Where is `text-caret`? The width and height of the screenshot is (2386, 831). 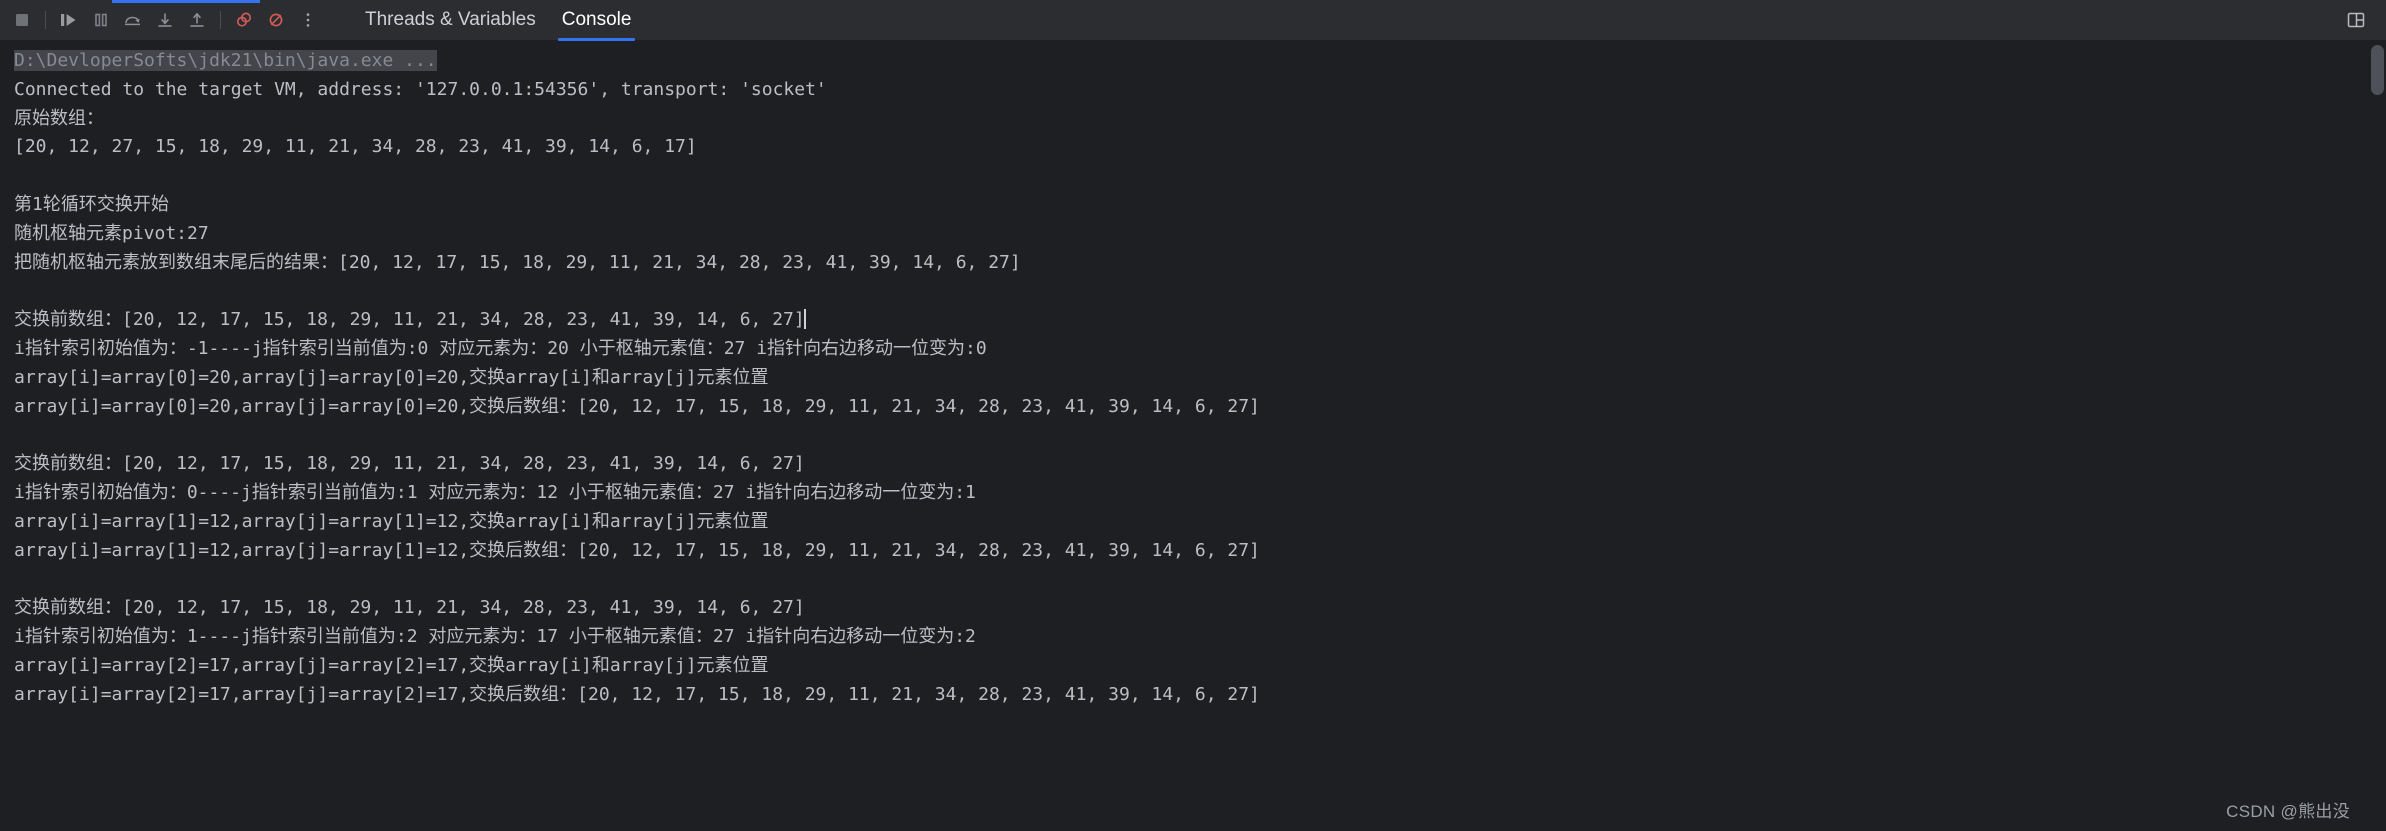
text-caret is located at coordinates (804, 319).